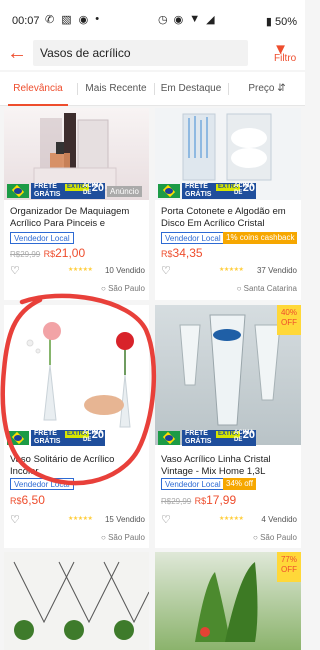 The height and width of the screenshot is (650, 320). I want to click on search-header: ← Vasos de acrílico ▼ Filtro, so click(152, 55).